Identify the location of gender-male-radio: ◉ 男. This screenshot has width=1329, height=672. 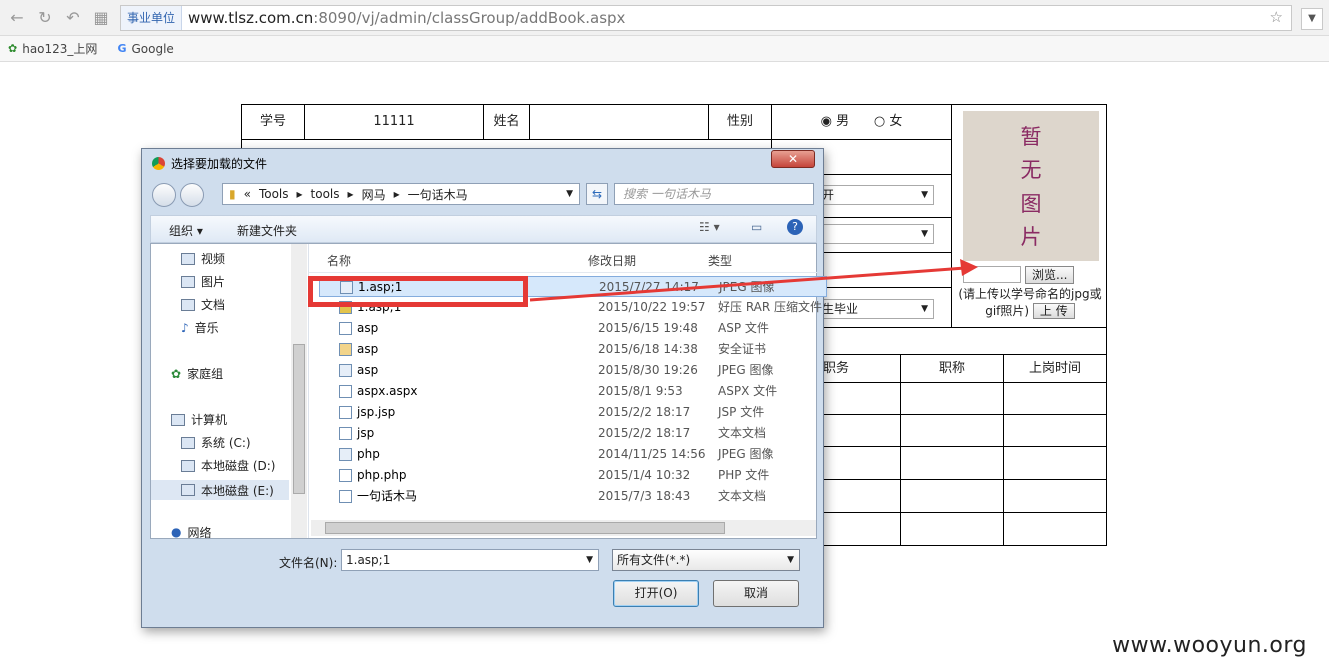
(835, 121).